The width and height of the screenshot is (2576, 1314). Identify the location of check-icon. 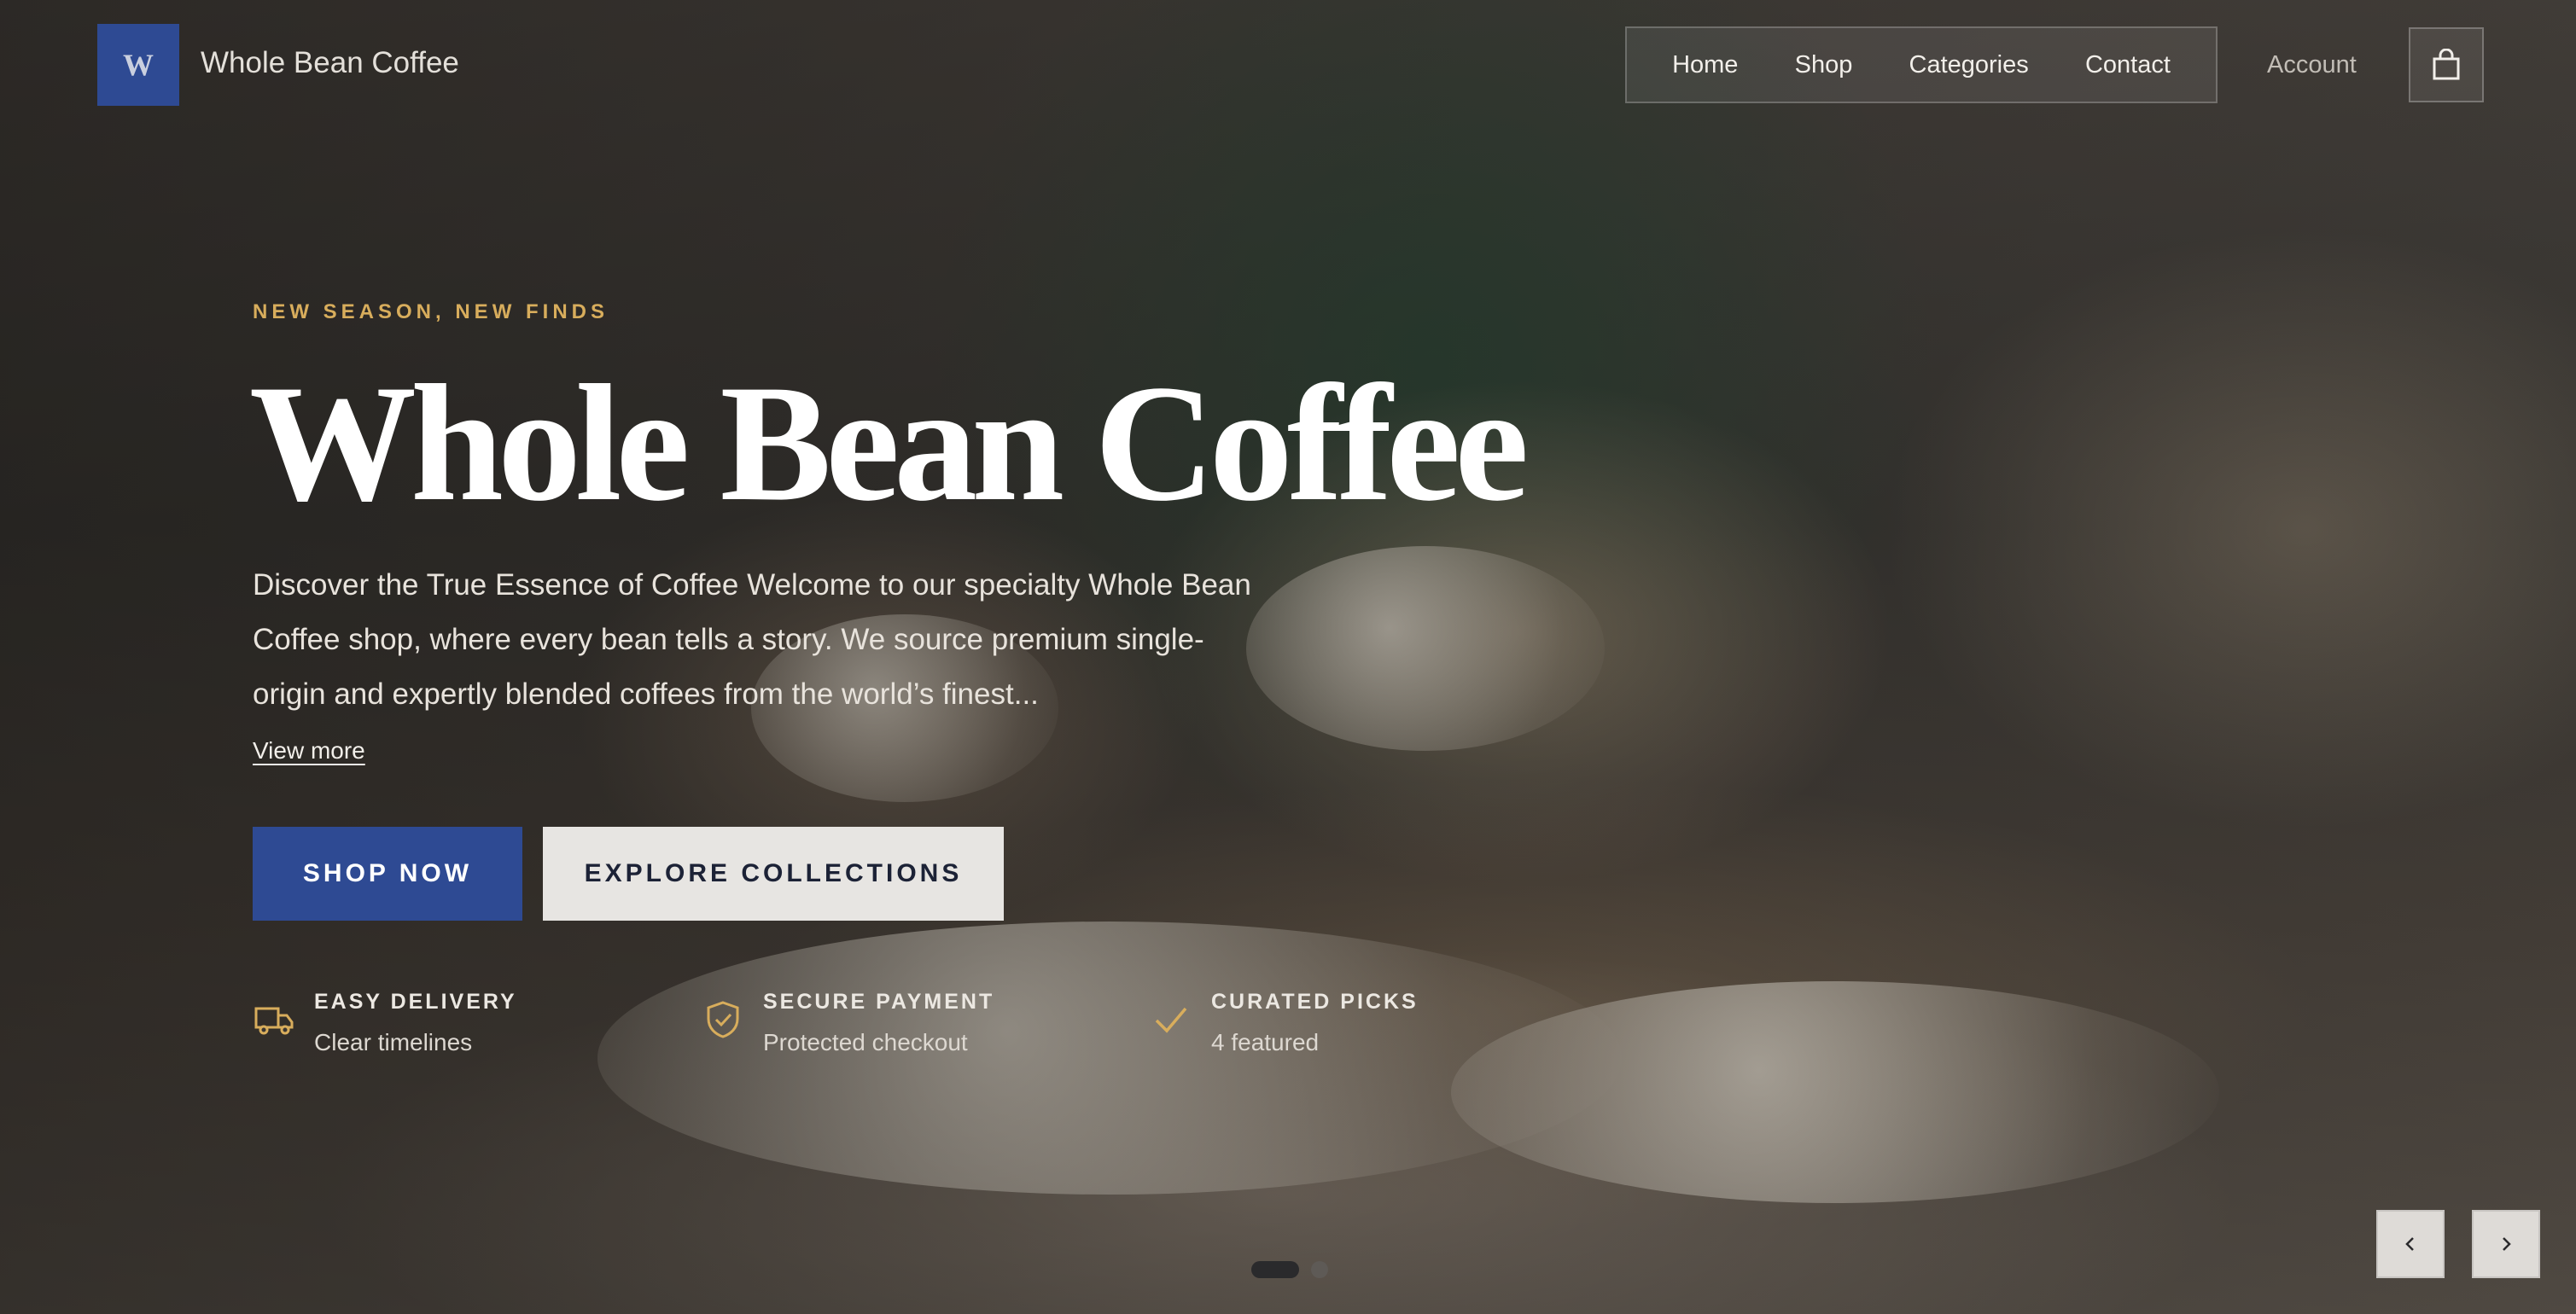
(1171, 1020).